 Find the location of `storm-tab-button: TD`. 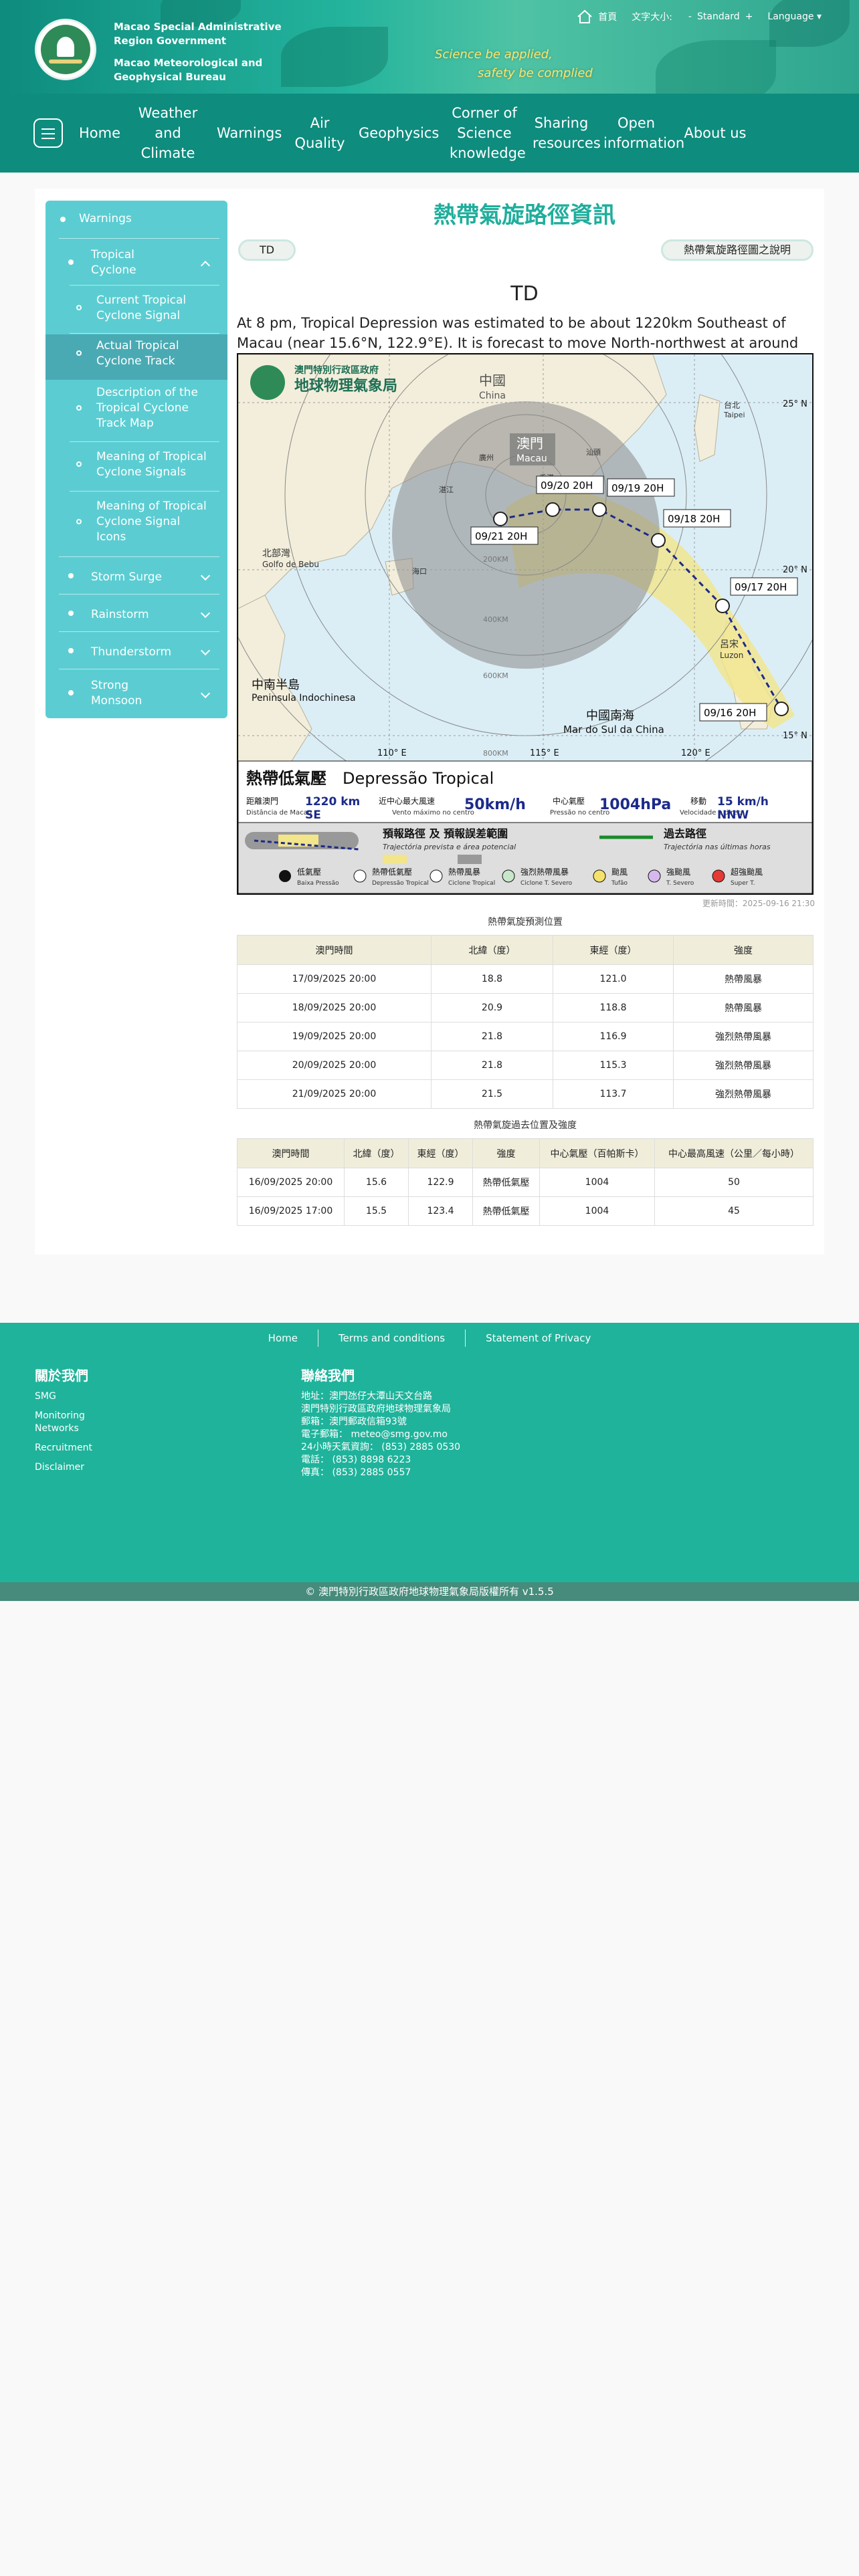

storm-tab-button: TD is located at coordinates (267, 250).